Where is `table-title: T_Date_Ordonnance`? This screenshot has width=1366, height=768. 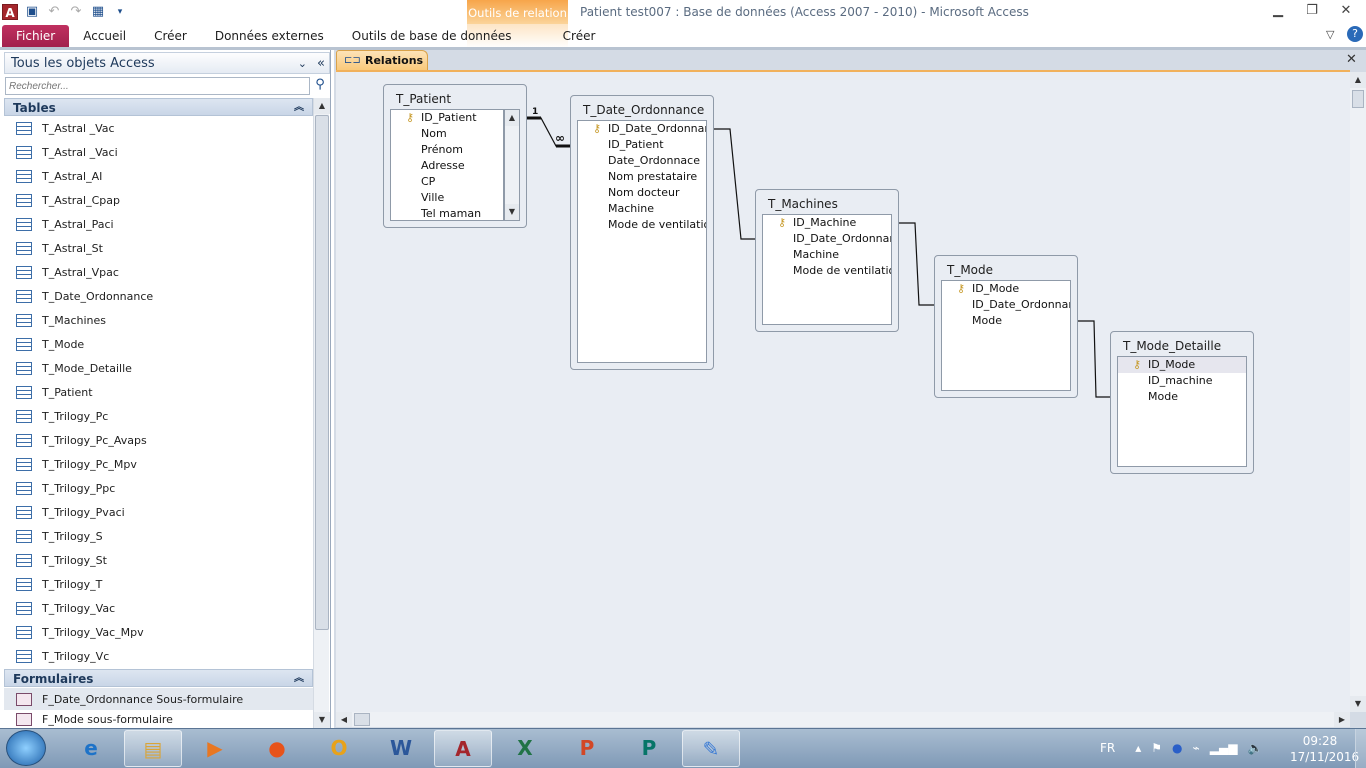 table-title: T_Date_Ordonnance is located at coordinates (642, 108).